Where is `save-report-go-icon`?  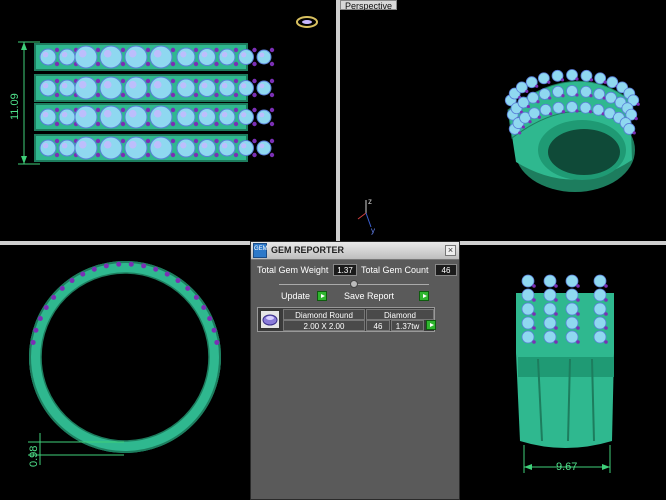 save-report-go-icon is located at coordinates (424, 296).